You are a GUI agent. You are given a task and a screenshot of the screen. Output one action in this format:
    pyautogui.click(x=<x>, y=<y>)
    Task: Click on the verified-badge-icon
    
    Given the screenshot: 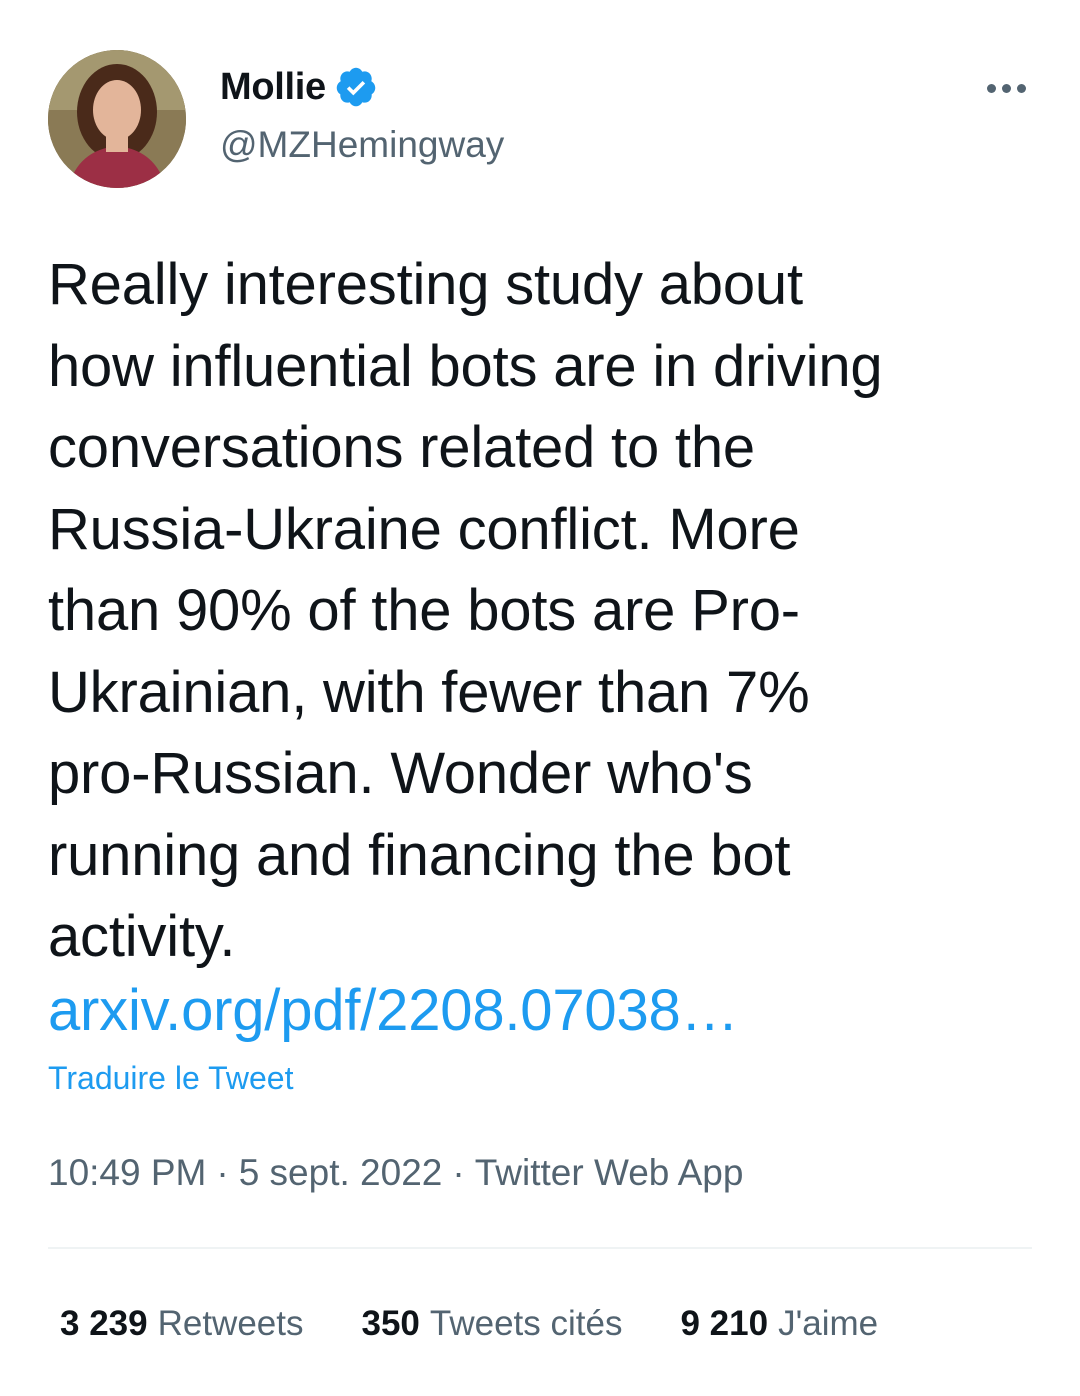 What is the action you would take?
    pyautogui.click(x=356, y=87)
    